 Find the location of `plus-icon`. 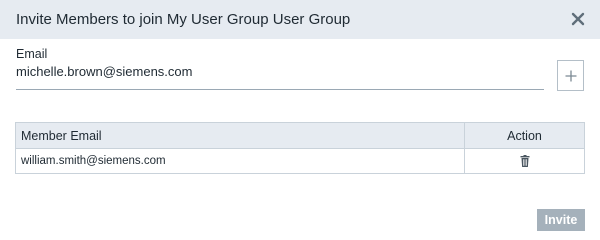

plus-icon is located at coordinates (571, 76).